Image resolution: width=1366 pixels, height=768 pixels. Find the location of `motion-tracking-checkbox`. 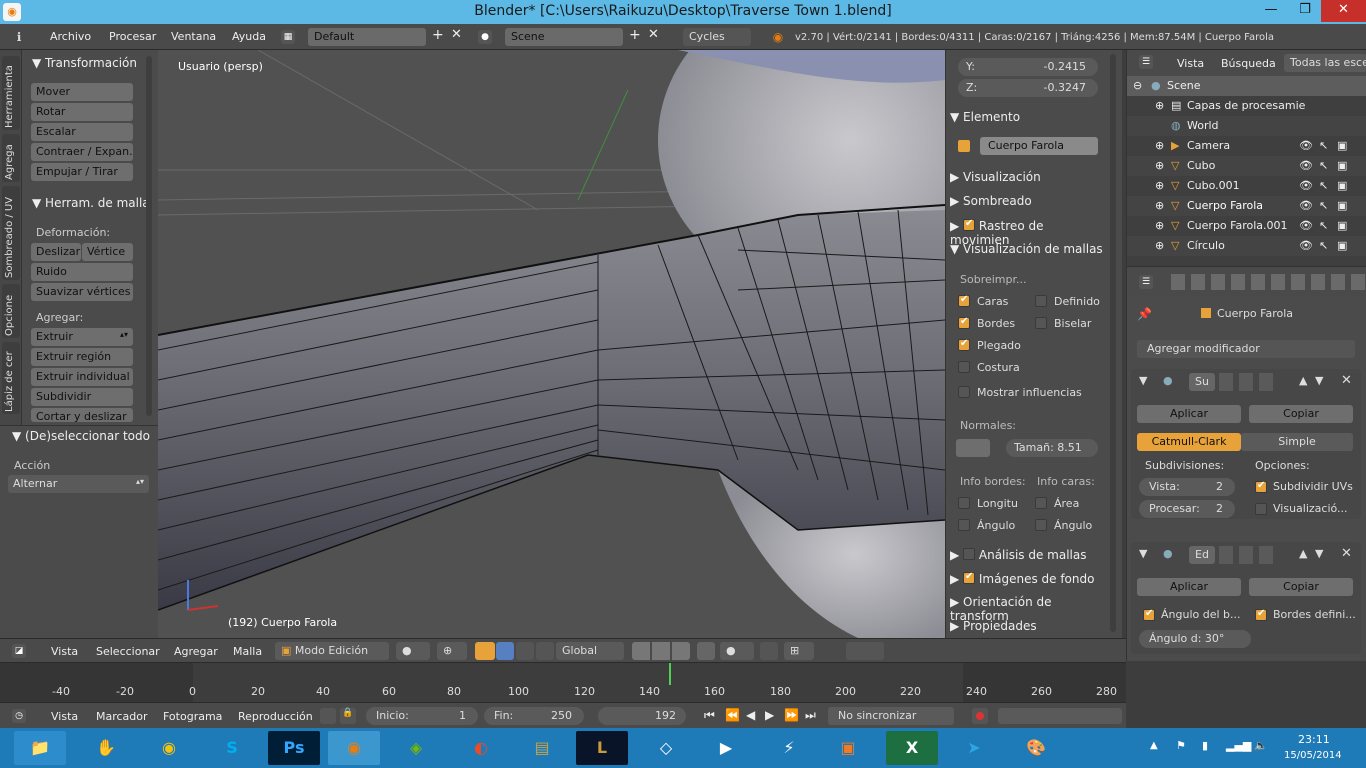

motion-tracking-checkbox is located at coordinates (969, 224).